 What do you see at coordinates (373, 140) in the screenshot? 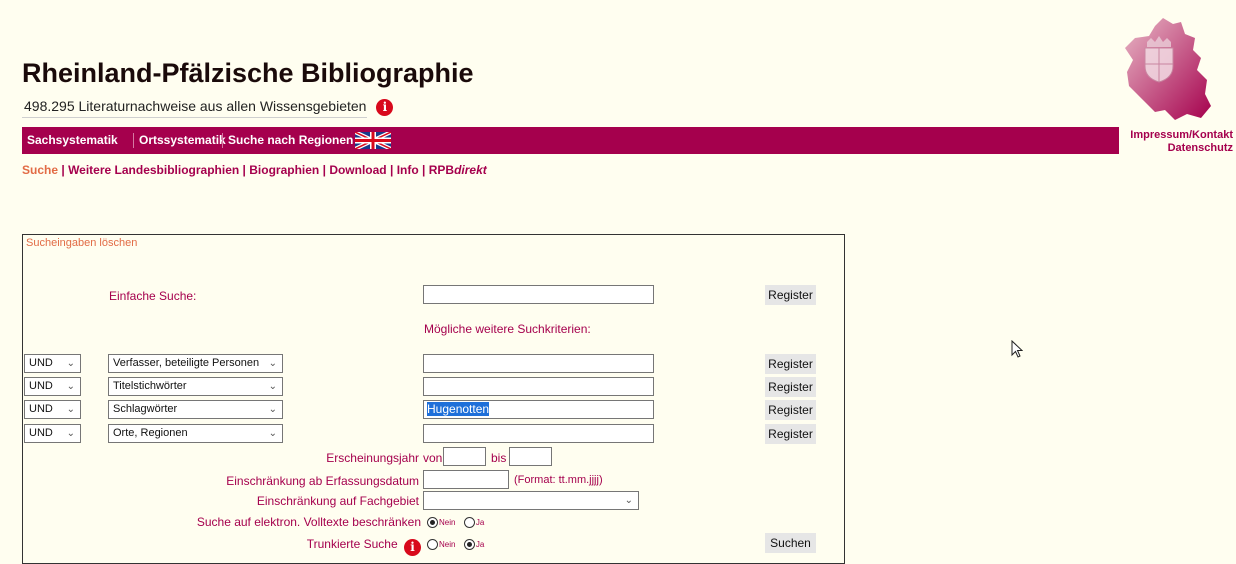
I see `uk-flag-icon` at bounding box center [373, 140].